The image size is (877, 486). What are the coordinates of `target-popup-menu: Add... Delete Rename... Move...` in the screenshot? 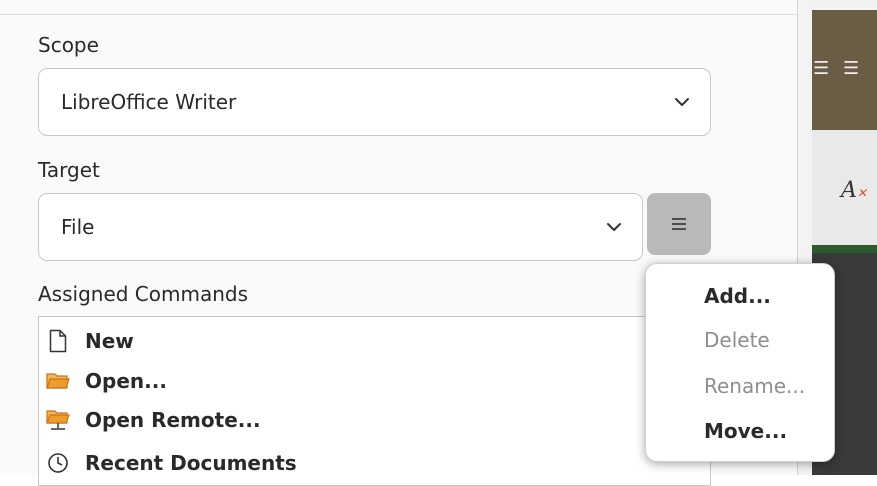 It's located at (740, 362).